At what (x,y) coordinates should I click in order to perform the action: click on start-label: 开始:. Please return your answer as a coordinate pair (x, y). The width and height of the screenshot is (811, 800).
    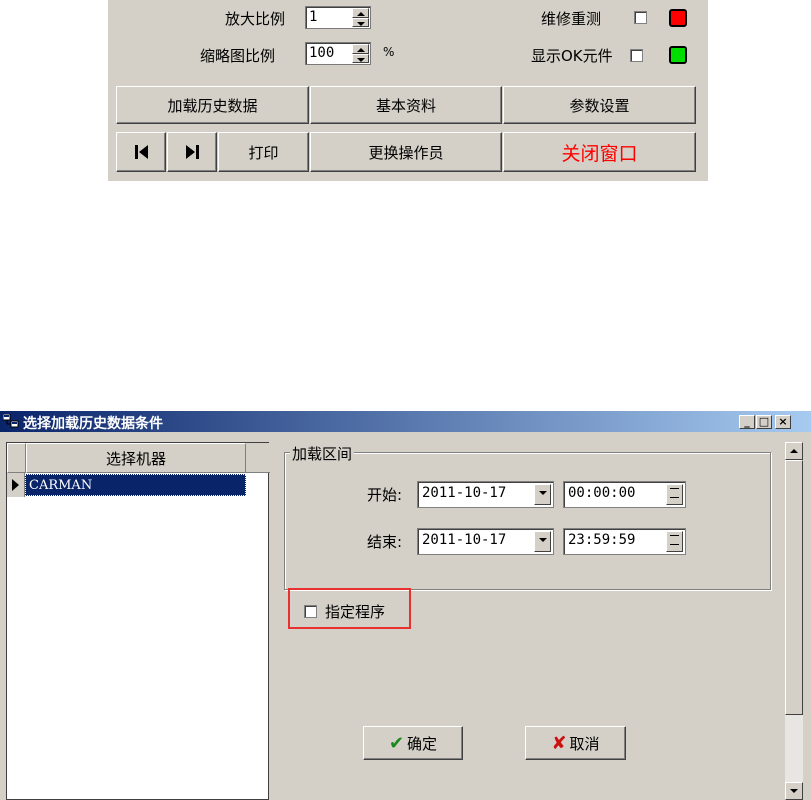
    Looking at the image, I should click on (385, 495).